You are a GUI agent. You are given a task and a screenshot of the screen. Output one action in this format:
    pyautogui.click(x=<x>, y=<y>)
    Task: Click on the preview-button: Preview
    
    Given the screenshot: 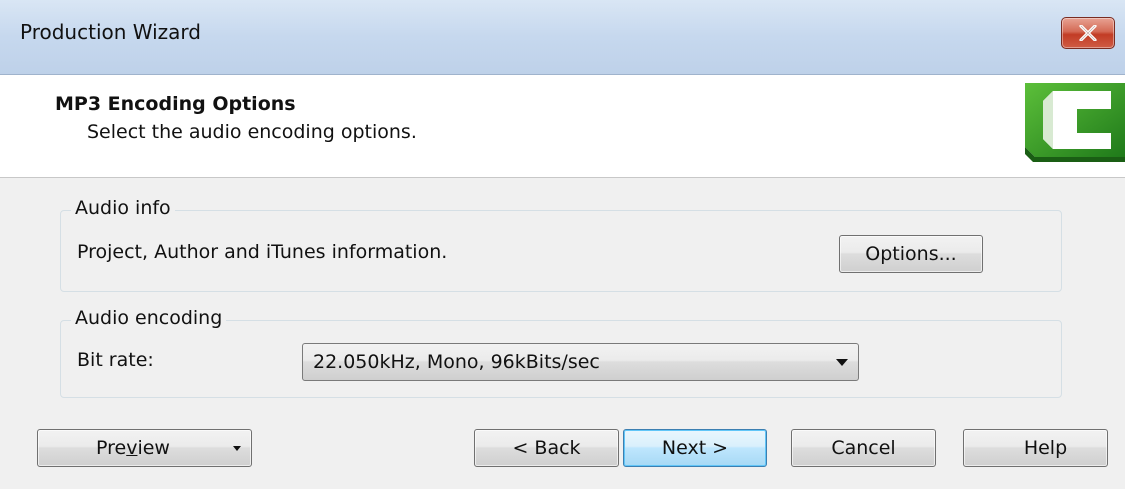 What is the action you would take?
    pyautogui.click(x=144, y=448)
    